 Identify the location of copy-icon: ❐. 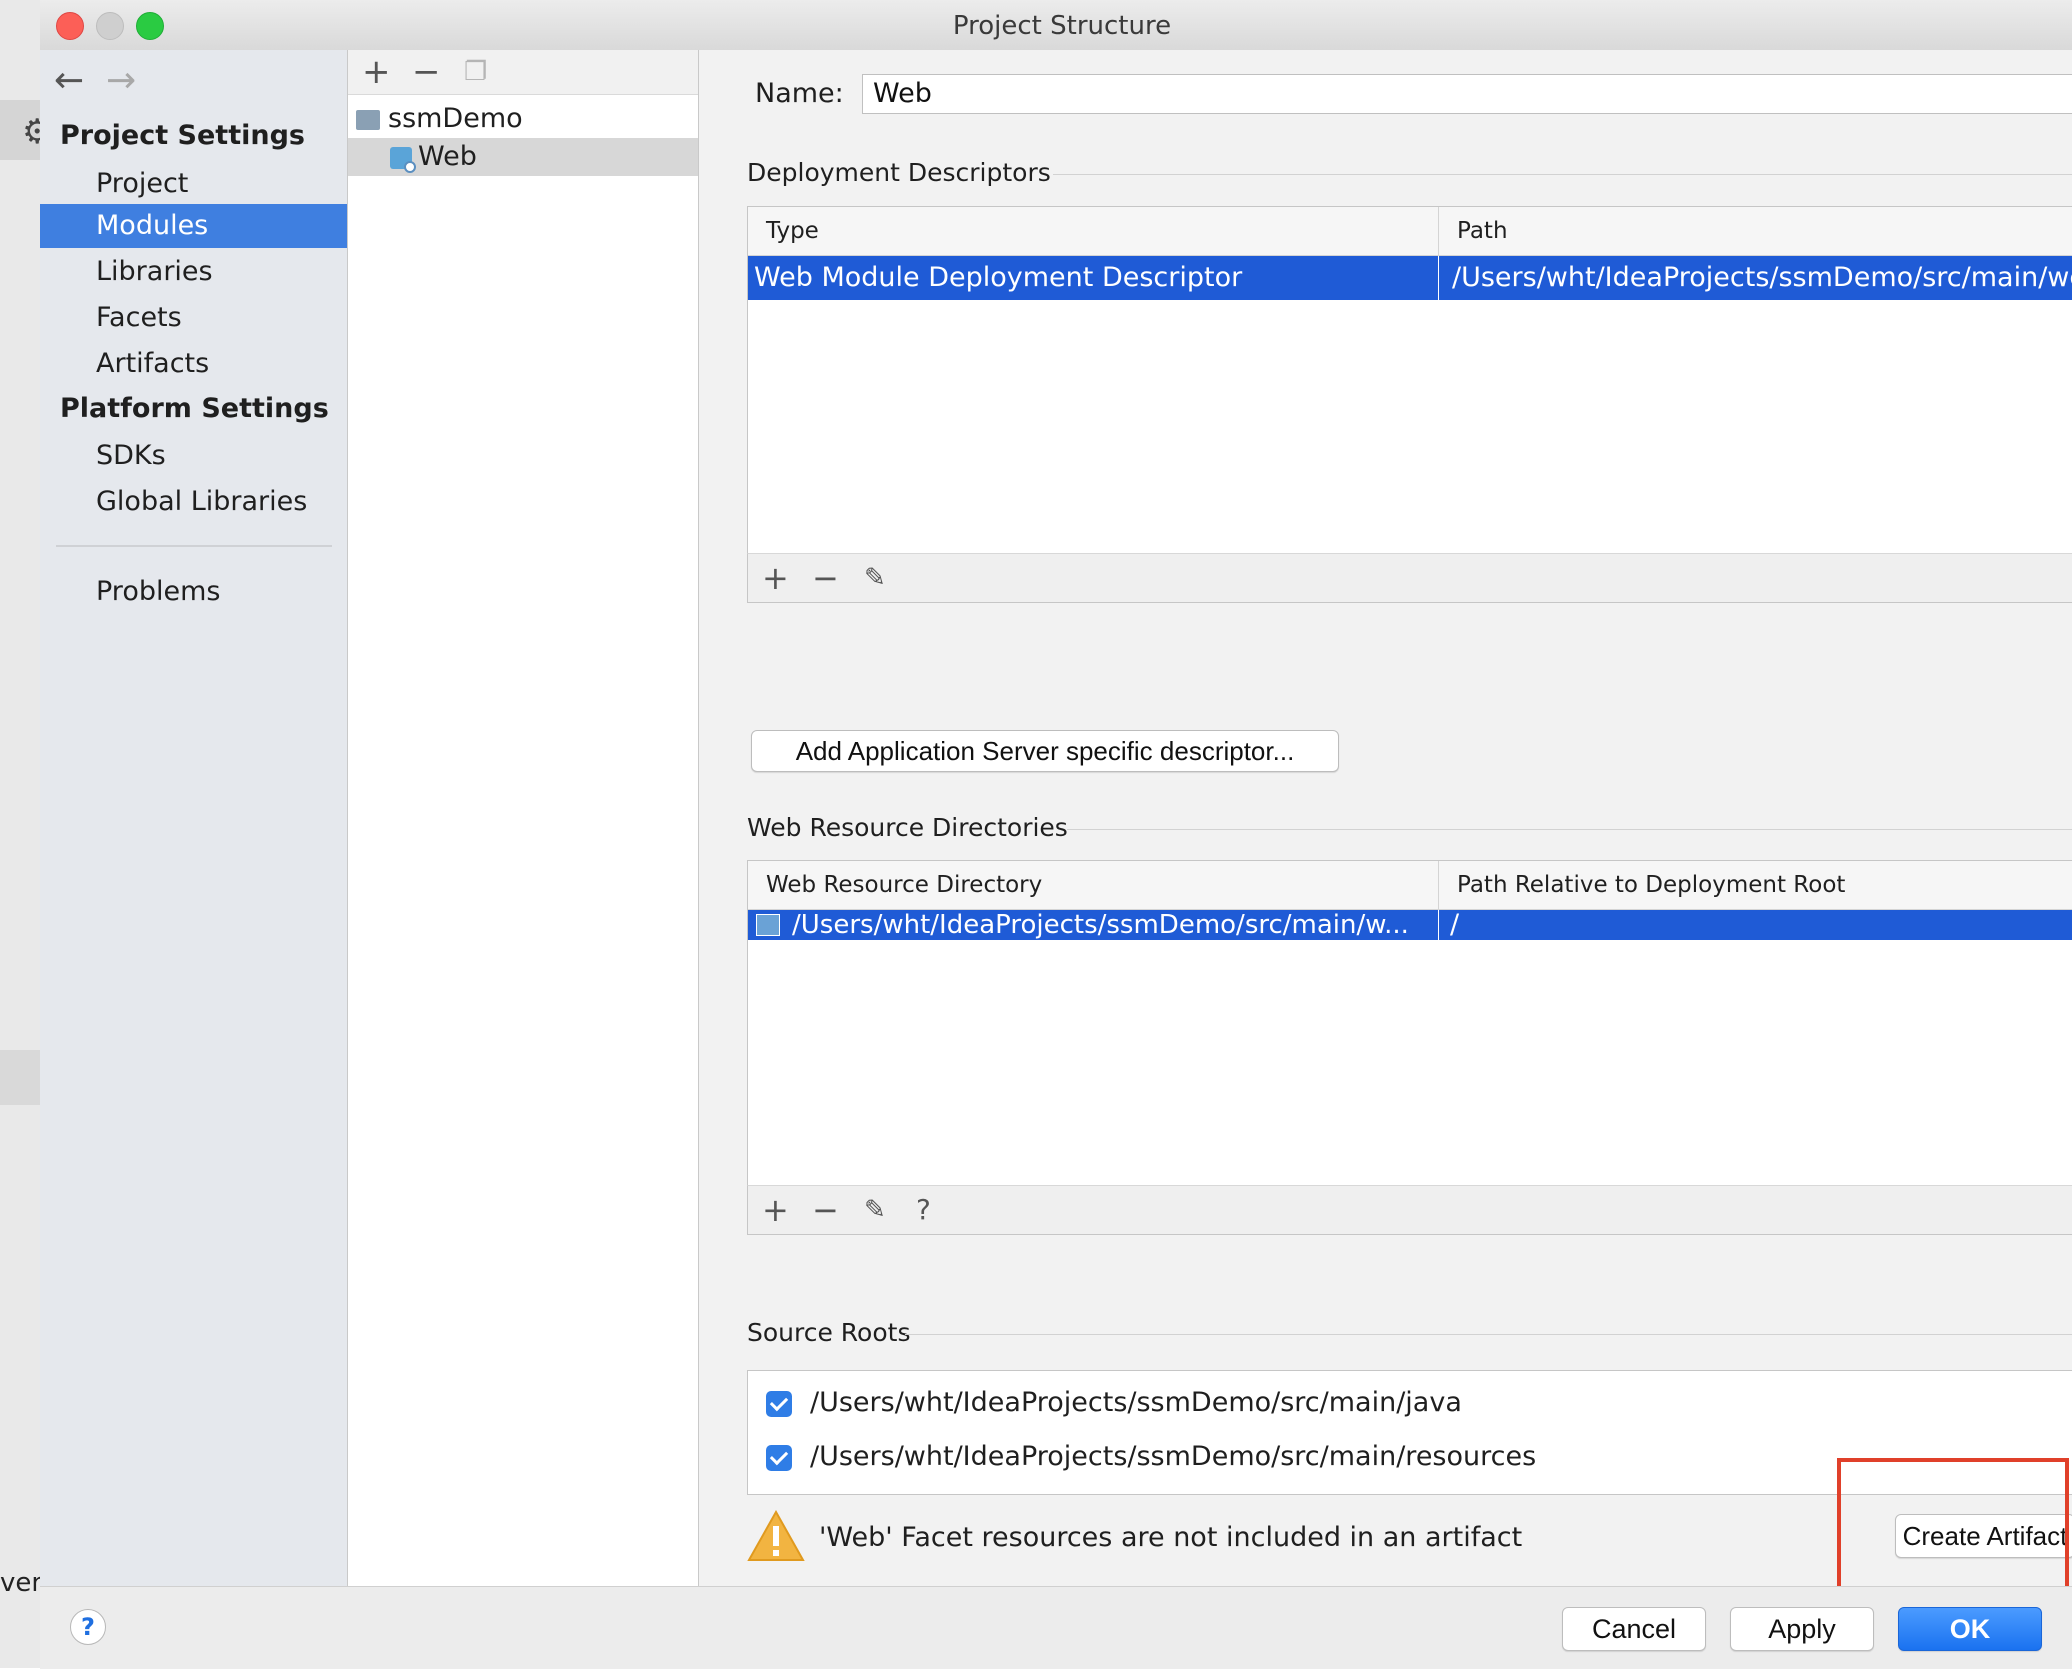
(475, 72).